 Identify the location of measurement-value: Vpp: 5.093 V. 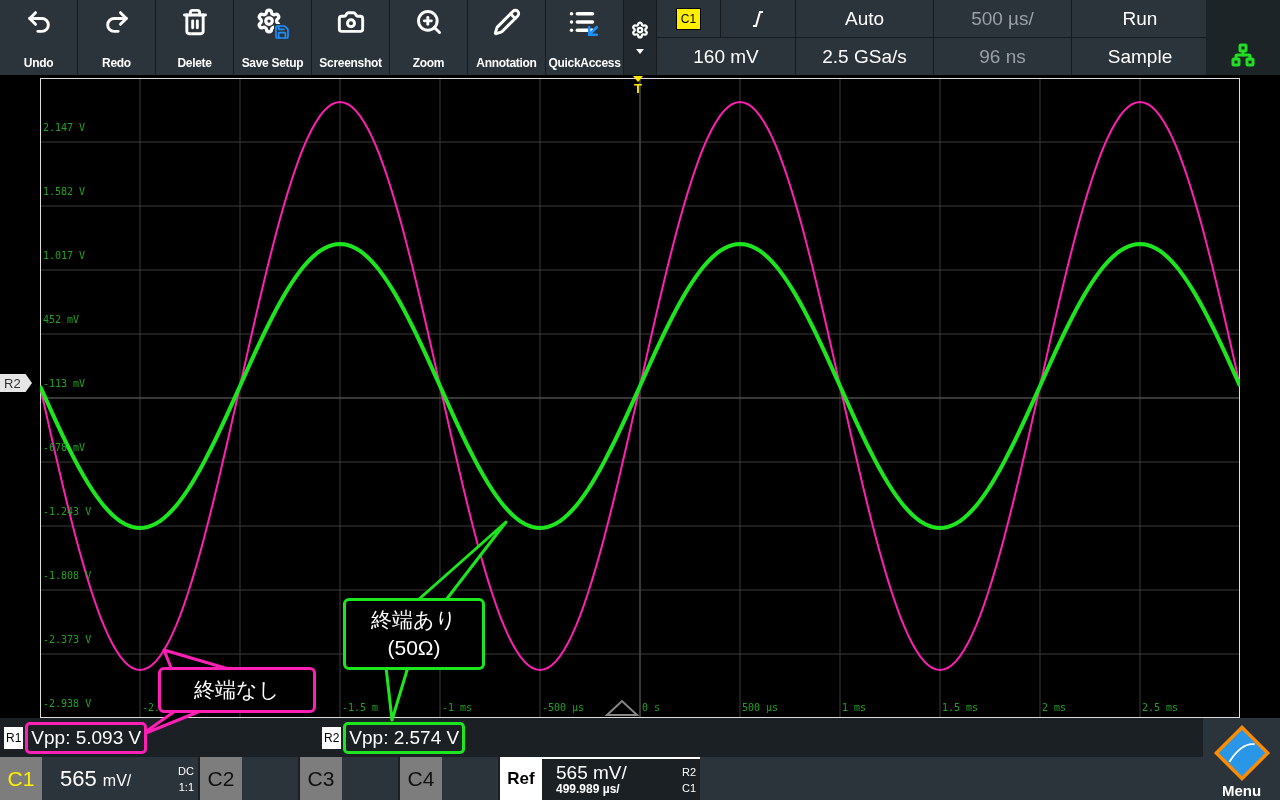
(86, 737).